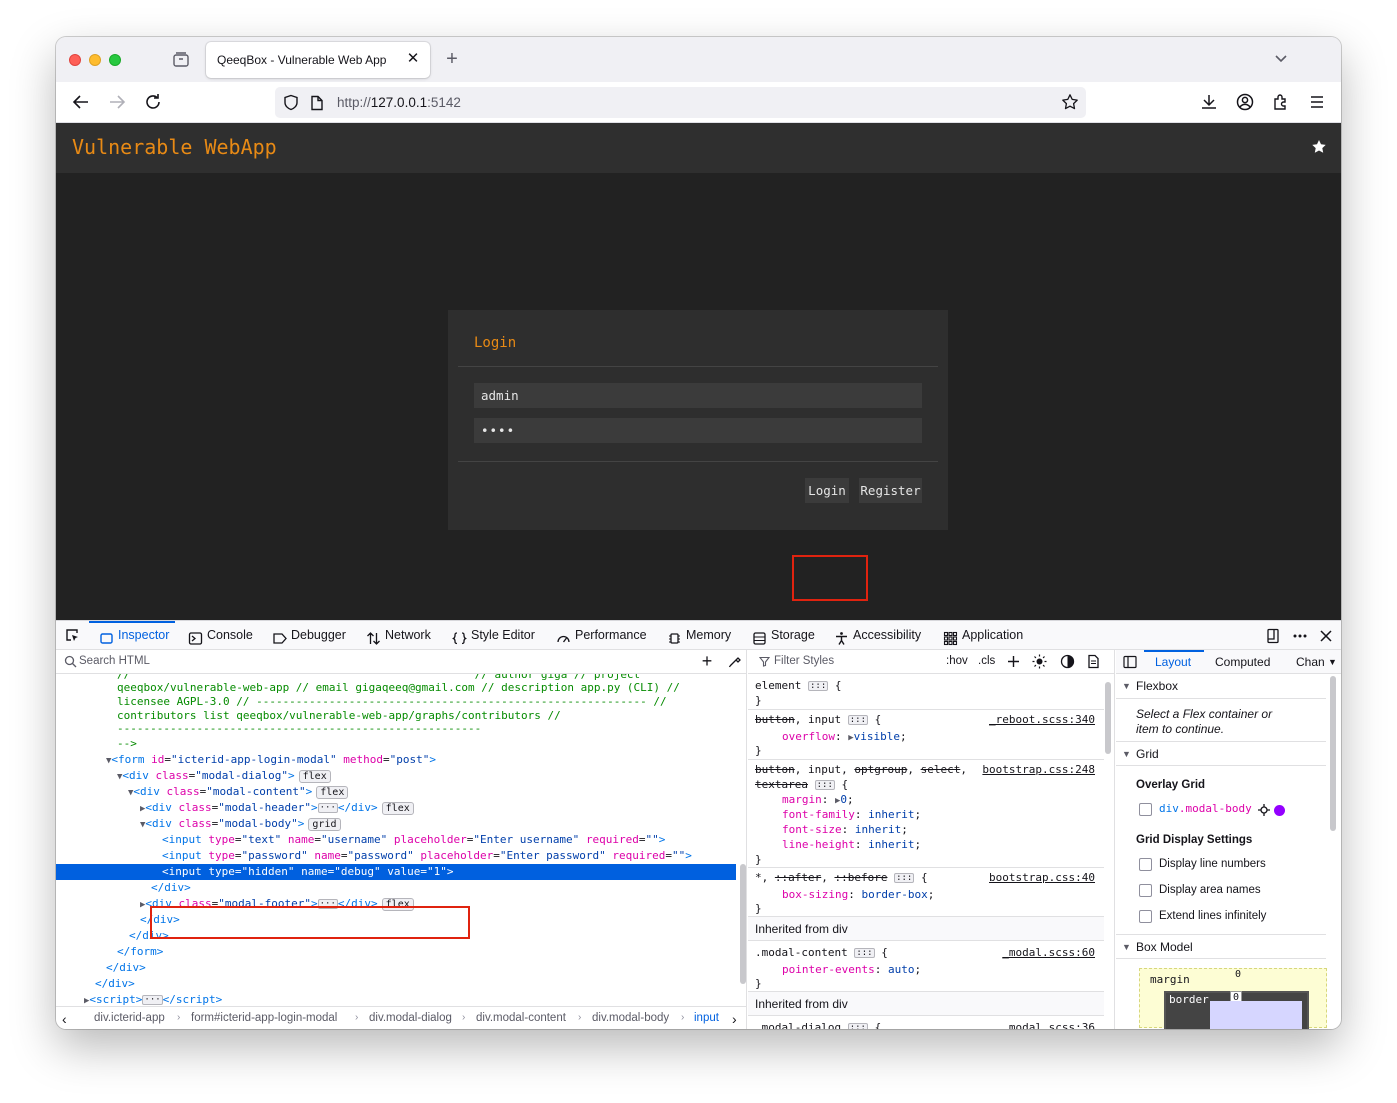 This screenshot has height=1103, width=1397. Describe the element at coordinates (1317, 102) in the screenshot. I see `menu-hamburger-icon` at that location.